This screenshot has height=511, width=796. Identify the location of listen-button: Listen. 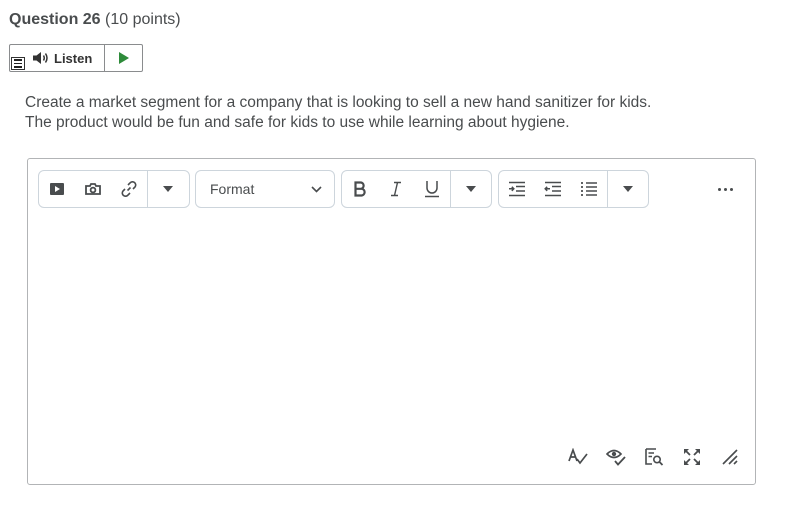
(68, 58).